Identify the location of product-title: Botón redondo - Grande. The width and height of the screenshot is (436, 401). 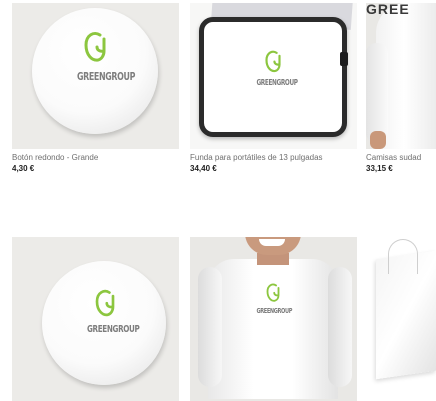
(95, 157).